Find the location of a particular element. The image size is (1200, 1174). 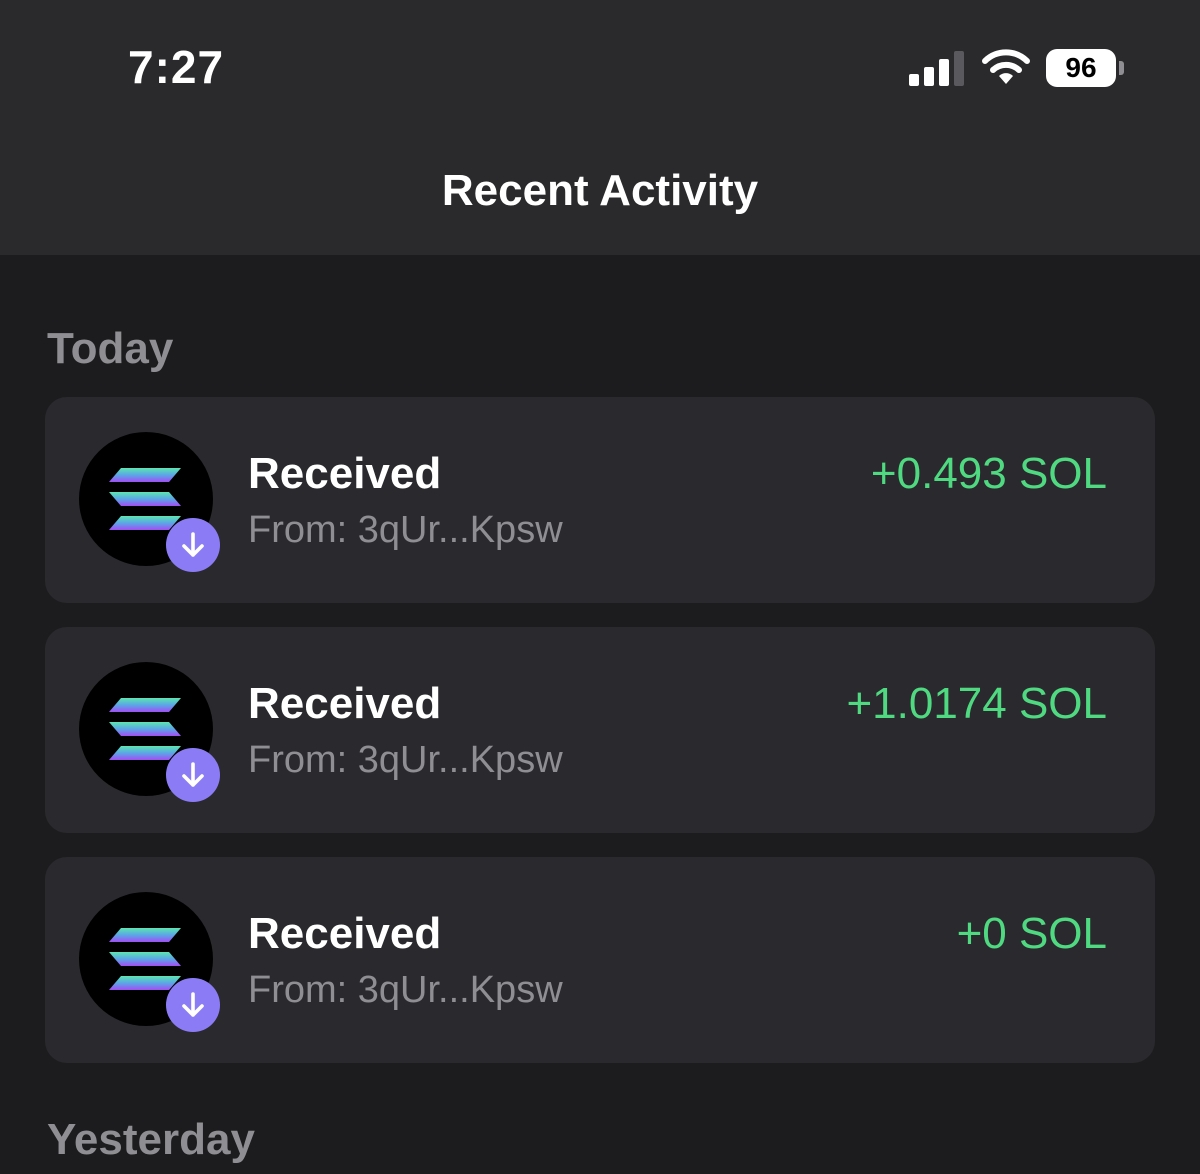

page-title: Recent Activity is located at coordinates (600, 190).